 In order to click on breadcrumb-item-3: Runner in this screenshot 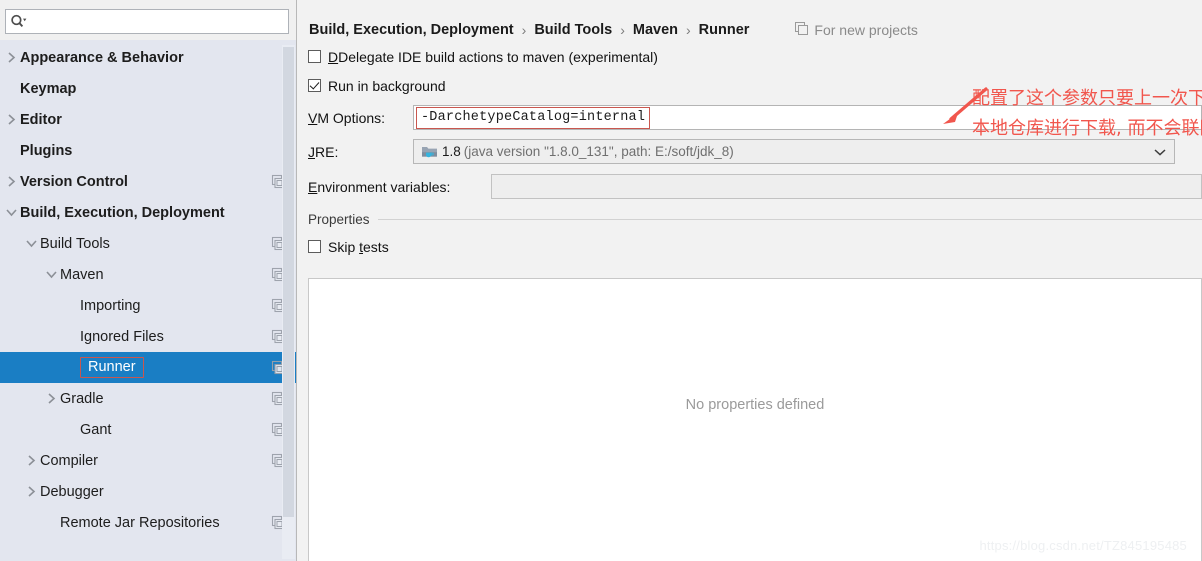, I will do `click(724, 30)`.